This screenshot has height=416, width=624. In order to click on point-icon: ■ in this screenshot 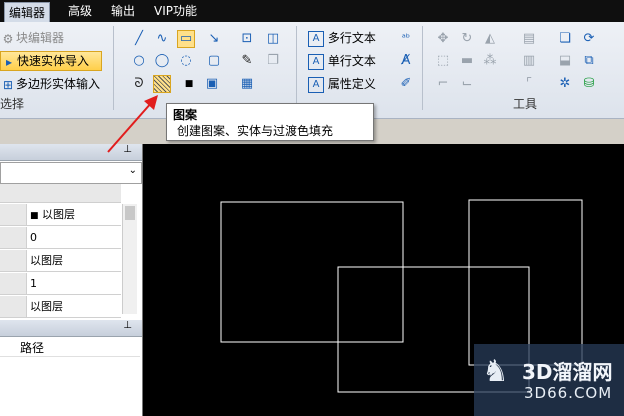, I will do `click(189, 84)`.